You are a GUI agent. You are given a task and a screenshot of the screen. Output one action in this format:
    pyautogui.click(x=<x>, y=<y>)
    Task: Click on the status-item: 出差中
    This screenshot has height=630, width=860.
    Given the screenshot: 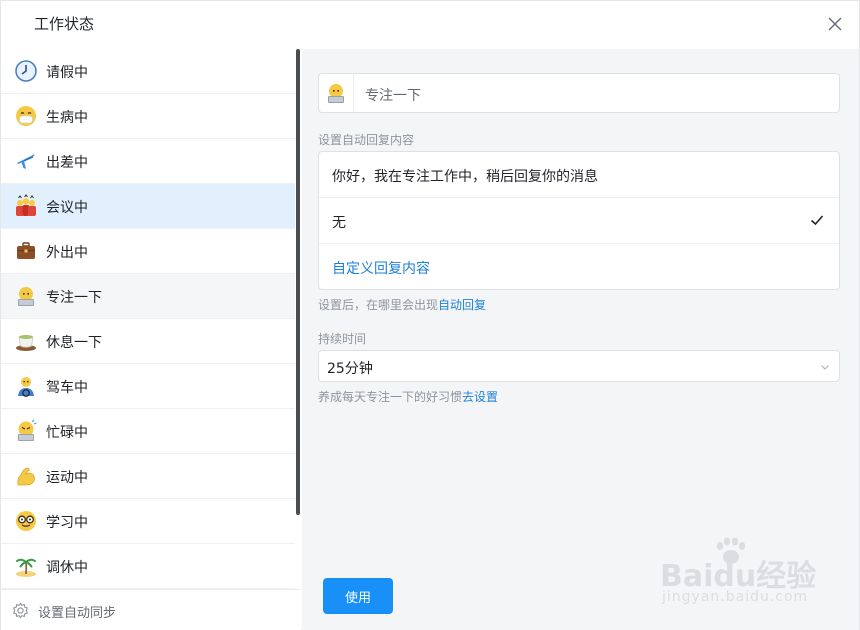 What is the action you would take?
    pyautogui.click(x=148, y=161)
    